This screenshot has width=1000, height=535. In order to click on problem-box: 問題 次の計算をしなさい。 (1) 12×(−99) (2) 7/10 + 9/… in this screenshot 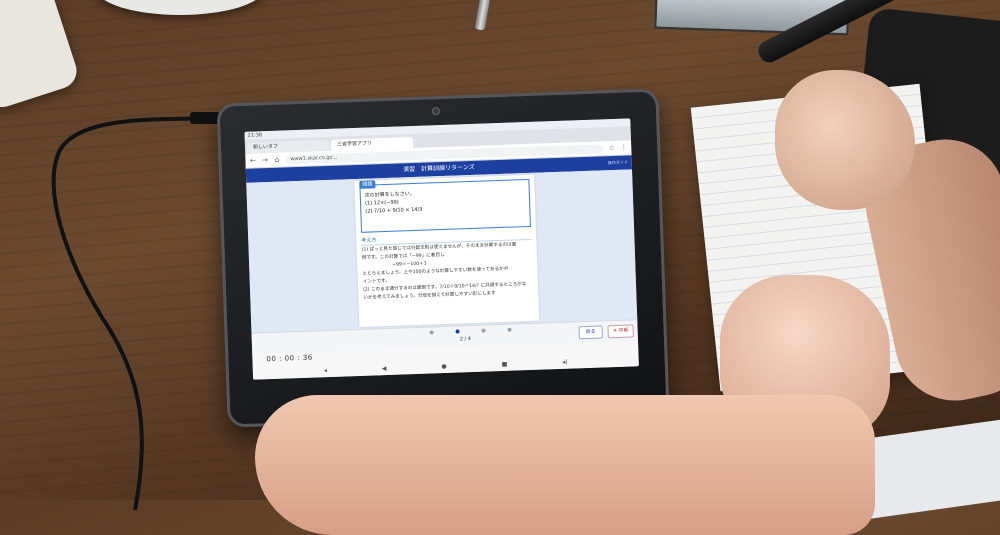, I will do `click(445, 205)`.